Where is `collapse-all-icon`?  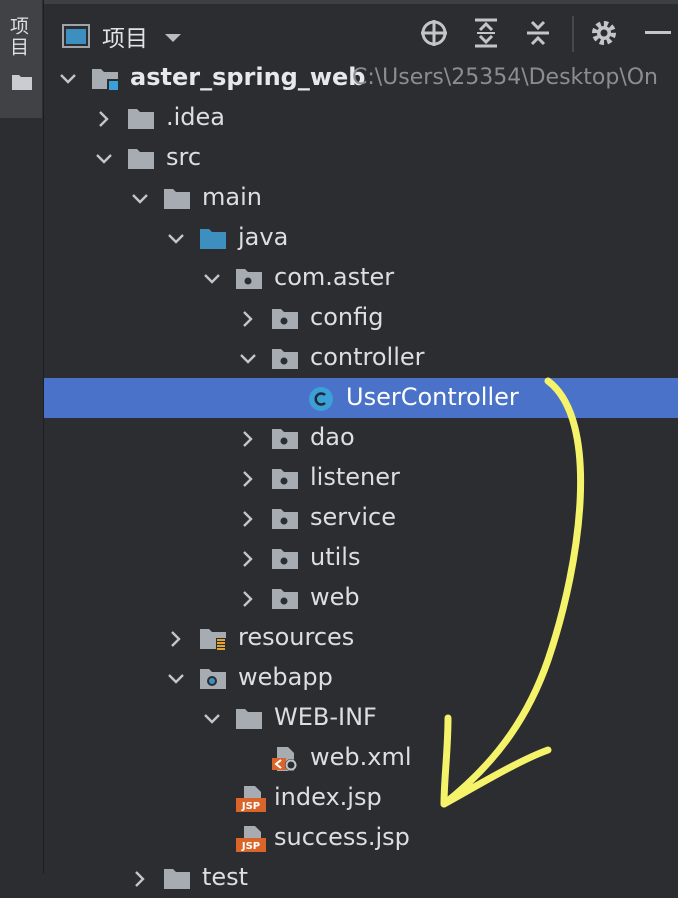
collapse-all-icon is located at coordinates (538, 33).